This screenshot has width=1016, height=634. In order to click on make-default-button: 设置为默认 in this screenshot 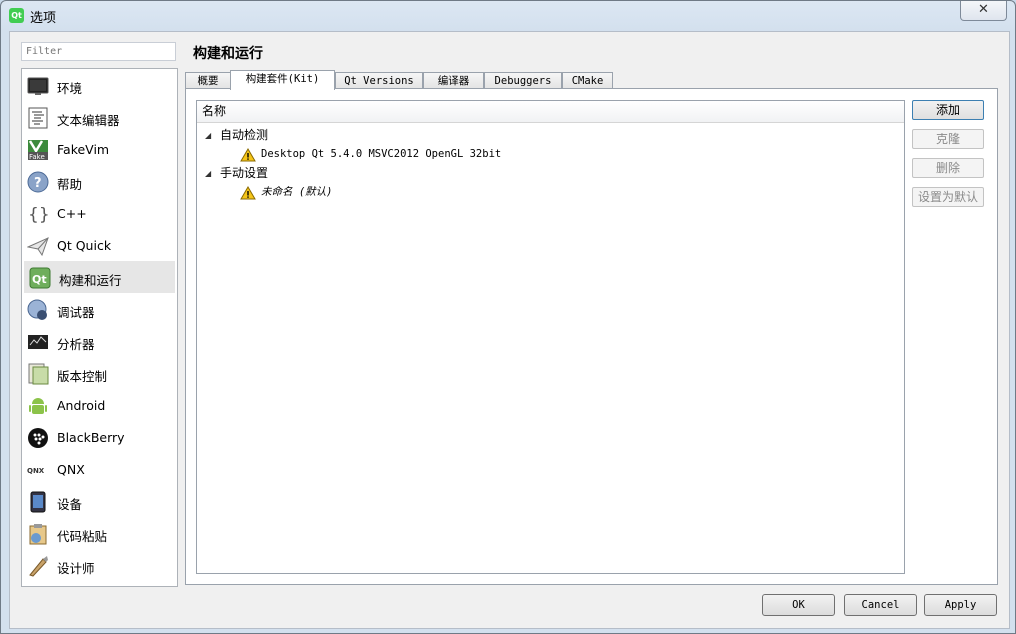, I will do `click(948, 197)`.